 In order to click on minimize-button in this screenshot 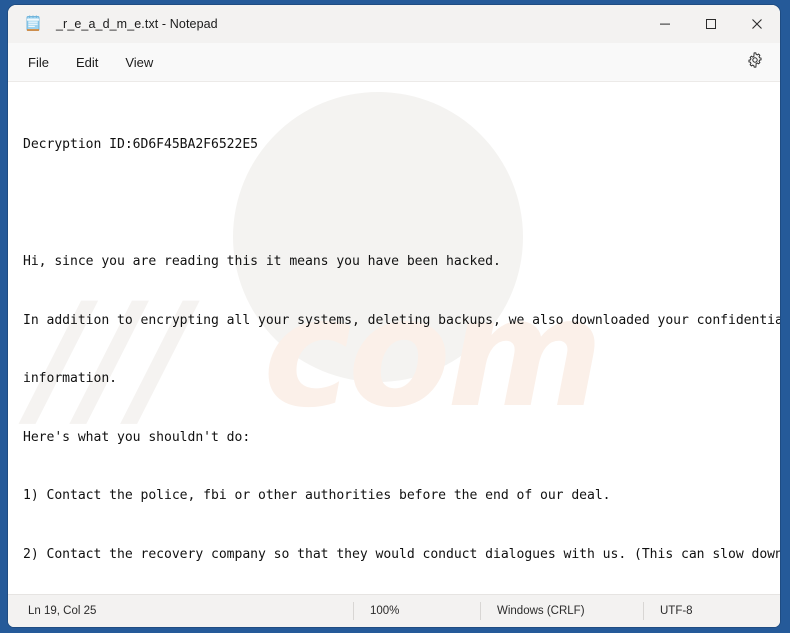, I will do `click(665, 24)`.